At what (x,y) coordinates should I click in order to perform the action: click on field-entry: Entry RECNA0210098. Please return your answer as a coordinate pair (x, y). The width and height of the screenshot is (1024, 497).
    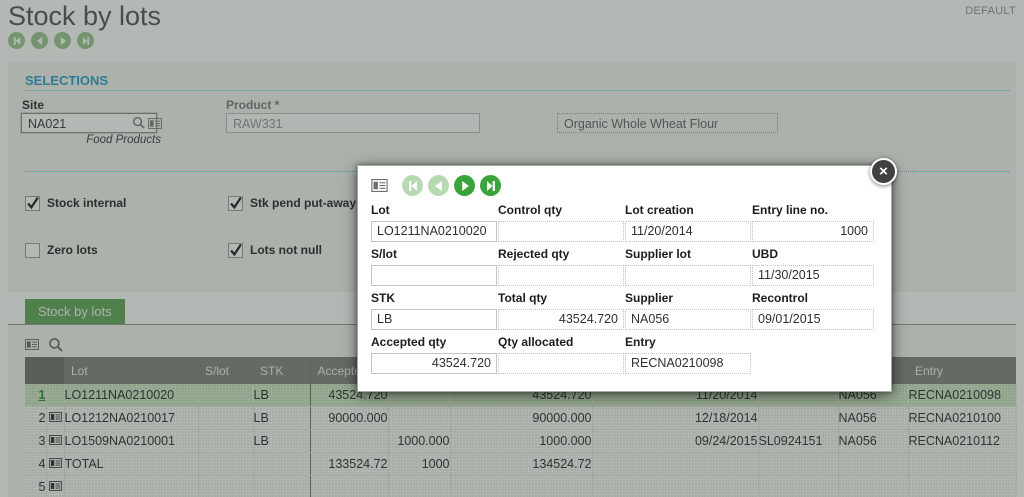
    Looking at the image, I should click on (688, 354).